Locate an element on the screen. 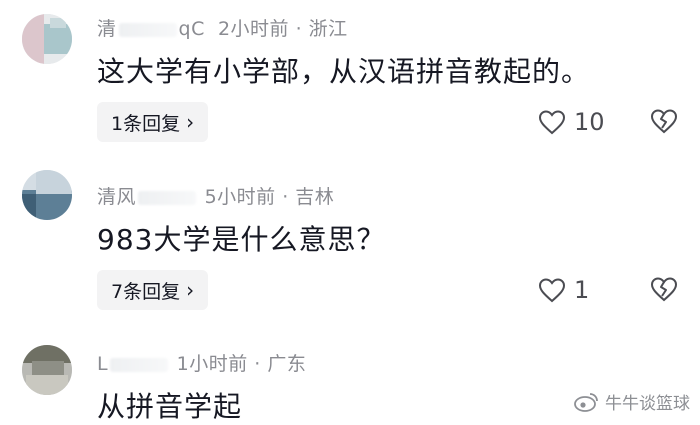  location: 吉林 is located at coordinates (315, 197).